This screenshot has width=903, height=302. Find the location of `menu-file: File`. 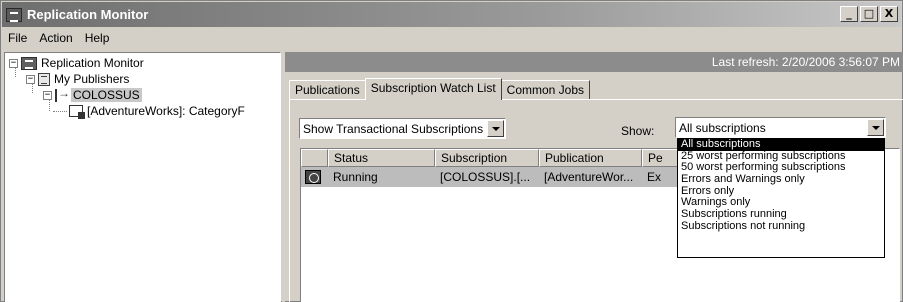

menu-file: File is located at coordinates (17, 38).